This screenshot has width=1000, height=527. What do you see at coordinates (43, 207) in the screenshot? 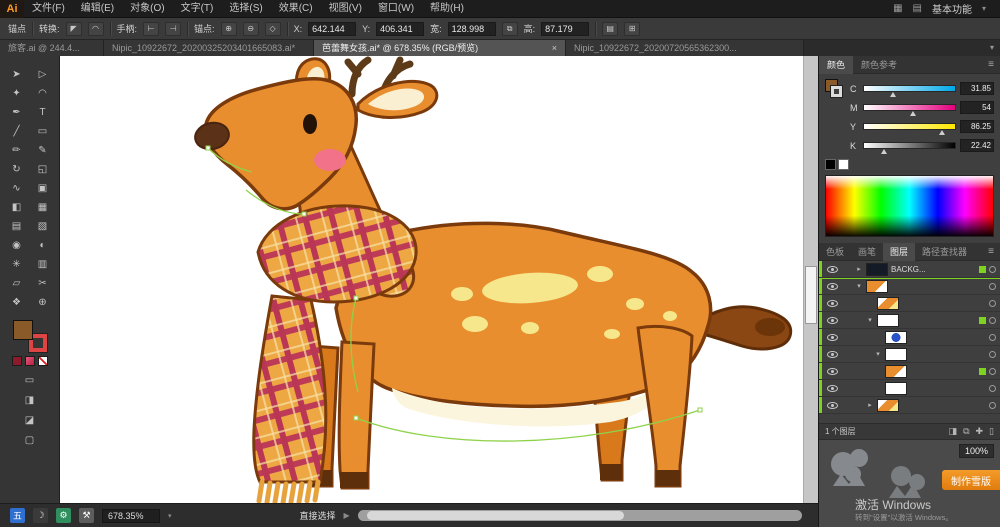
I see `perspective-grid-tool: ▦` at bounding box center [43, 207].